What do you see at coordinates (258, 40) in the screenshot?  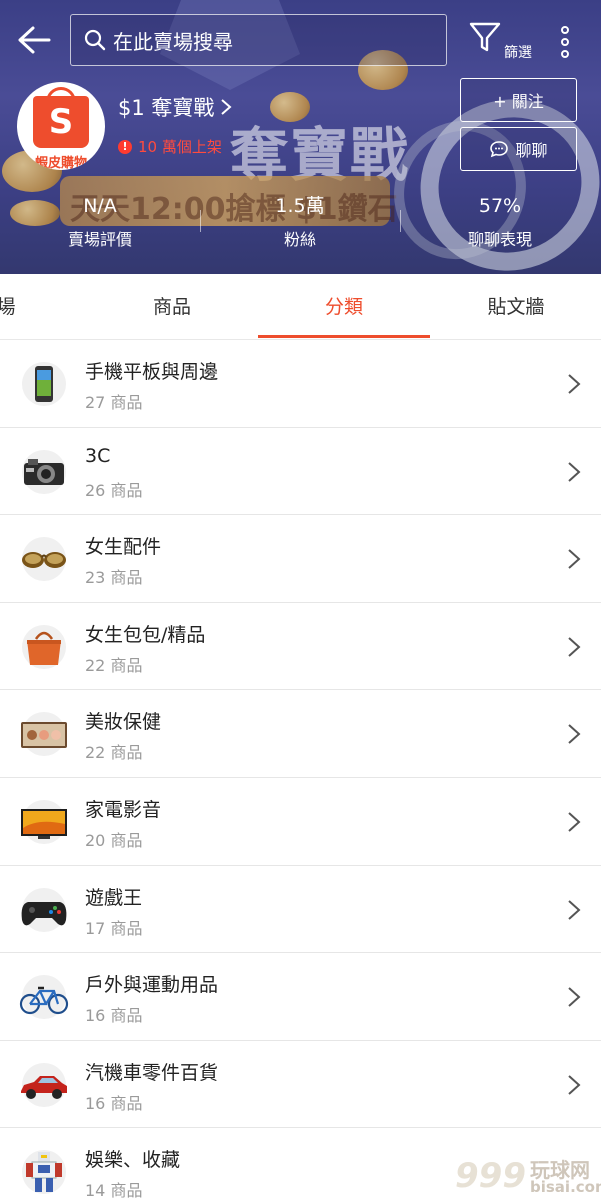 I see `search-input: 在此賣場搜尋` at bounding box center [258, 40].